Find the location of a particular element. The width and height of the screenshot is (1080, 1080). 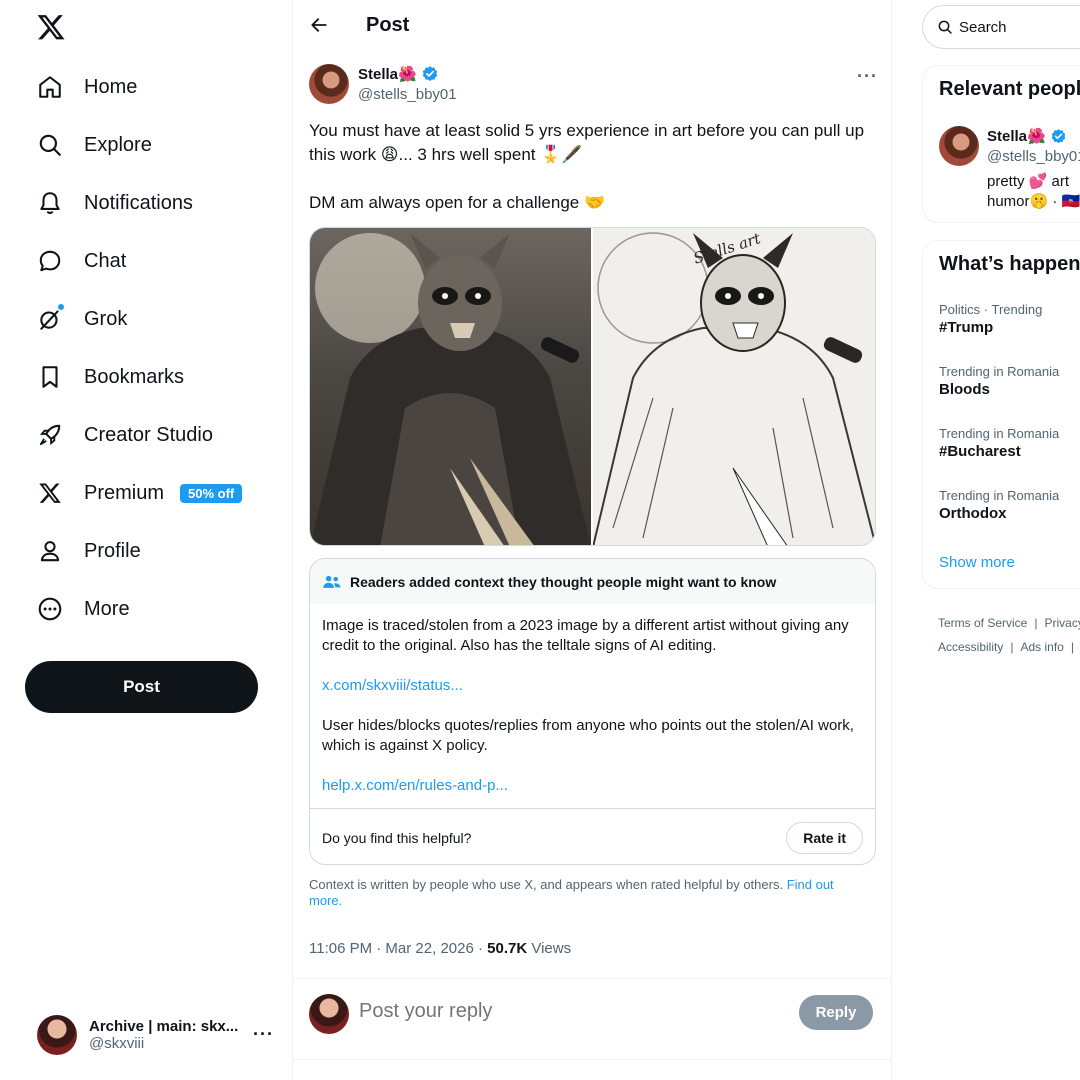

more-circle-icon is located at coordinates (50, 609).